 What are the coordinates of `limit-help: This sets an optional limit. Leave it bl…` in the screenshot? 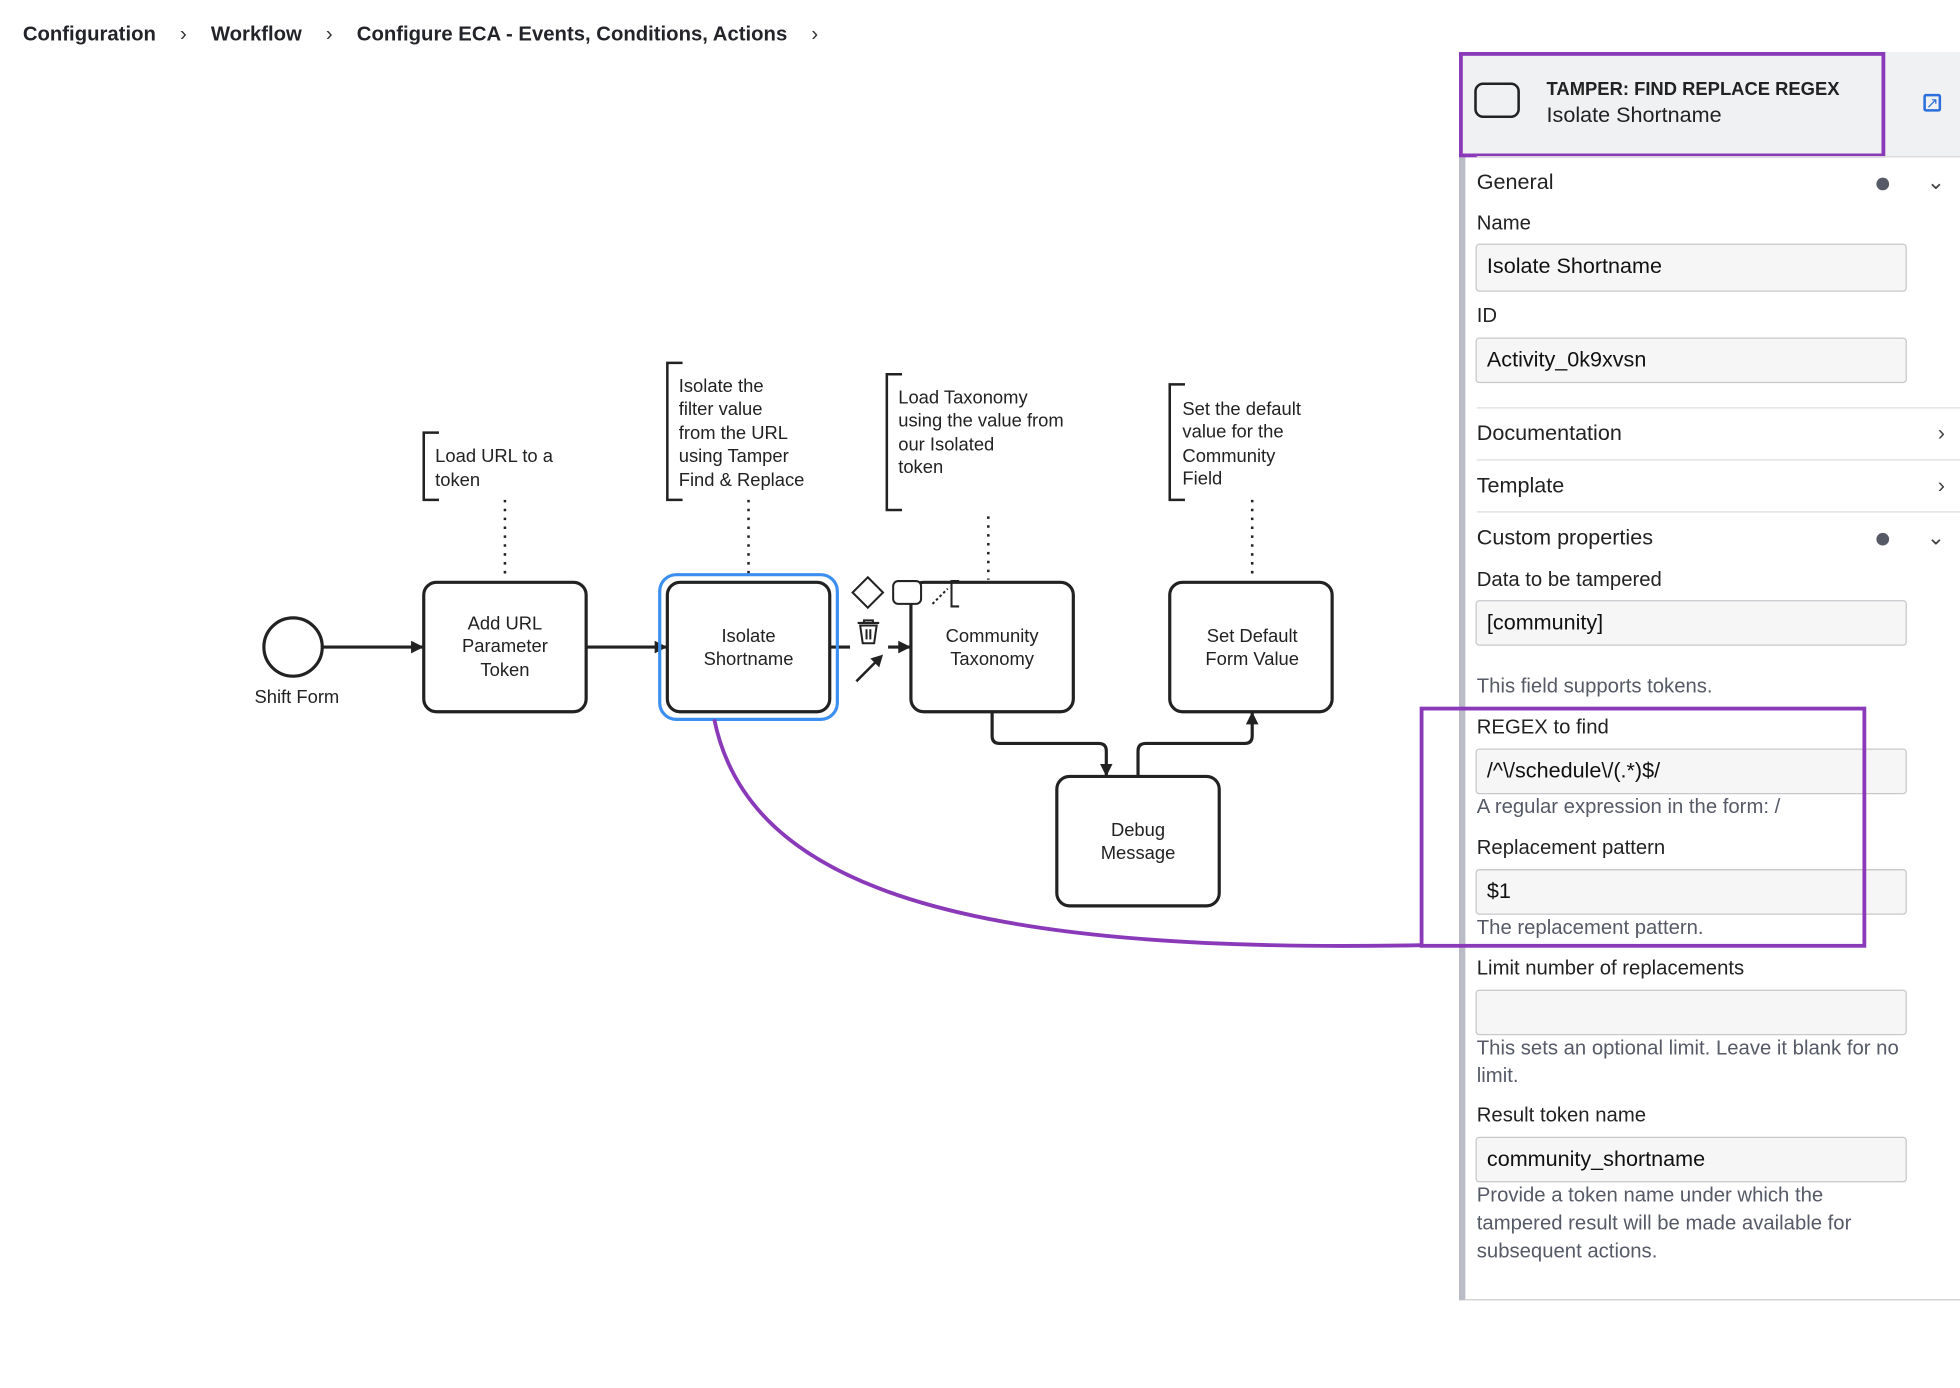 It's located at (1687, 1062).